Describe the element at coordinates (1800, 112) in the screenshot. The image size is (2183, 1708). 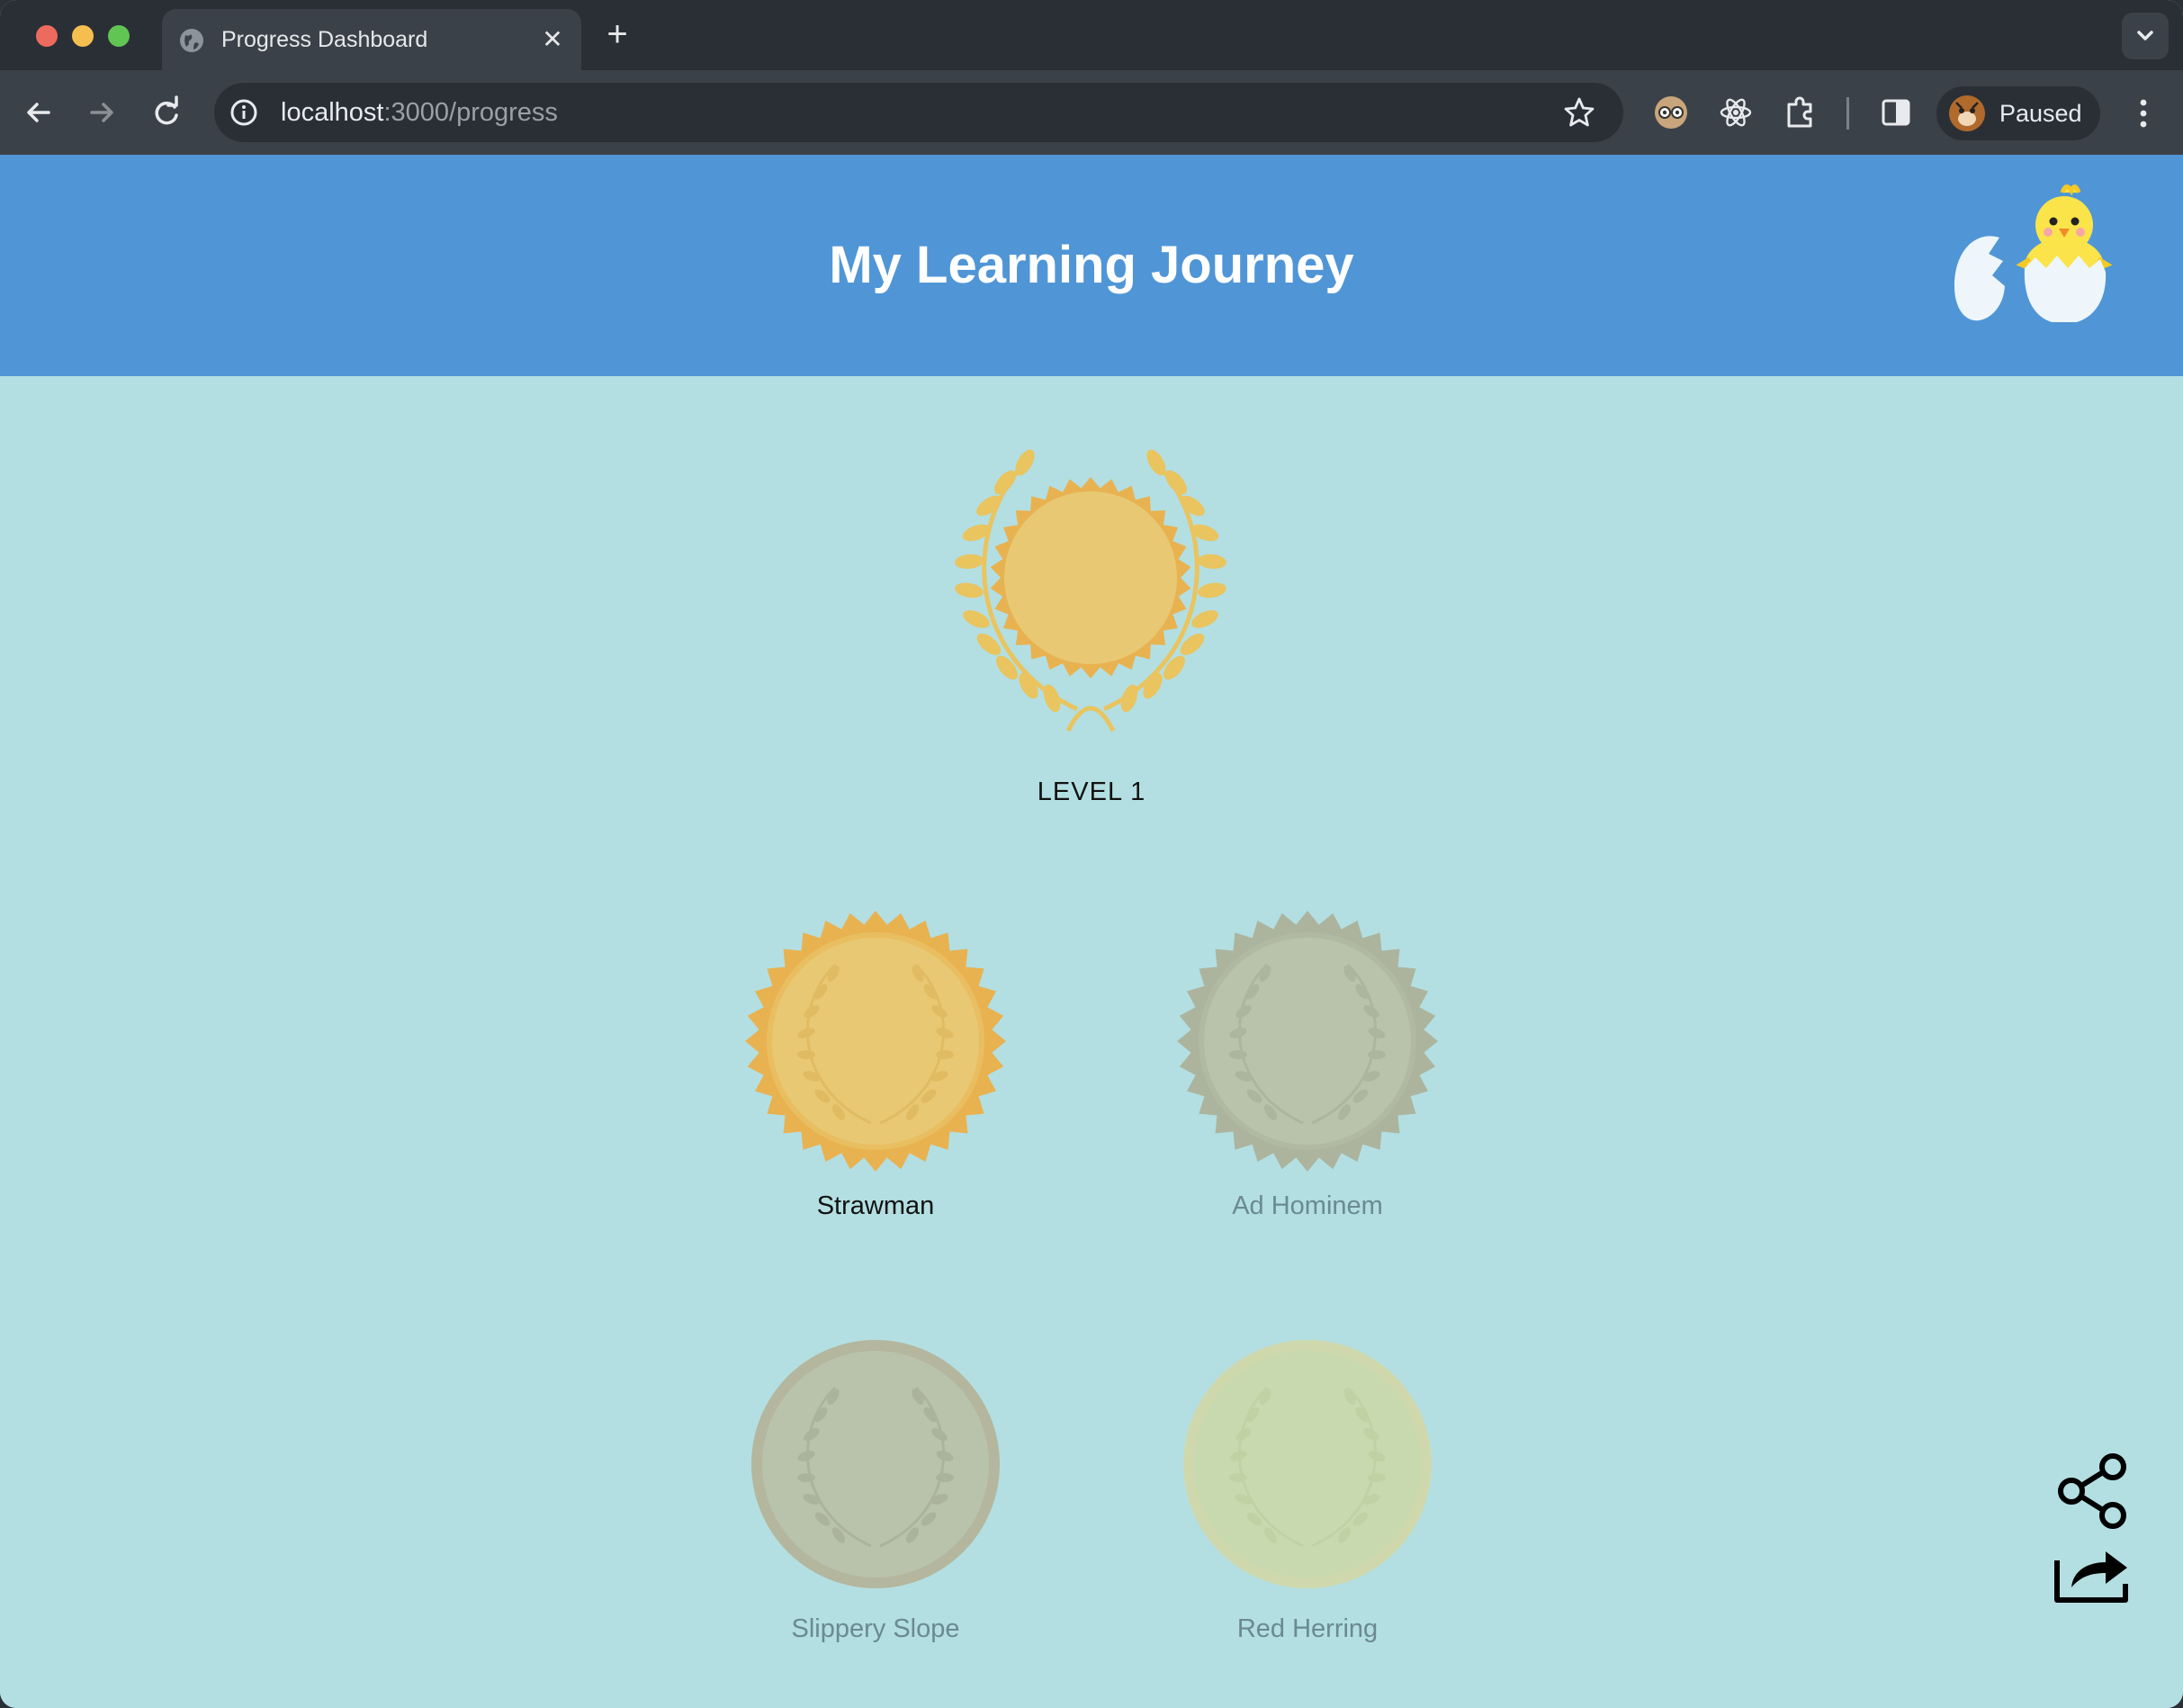
I see `extensions-puzzle-icon` at that location.